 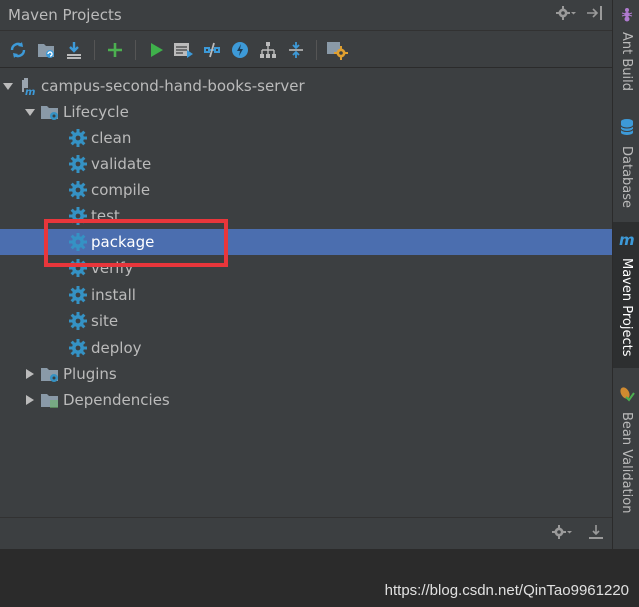 What do you see at coordinates (627, 396) in the screenshot?
I see `bean-validation-icon` at bounding box center [627, 396].